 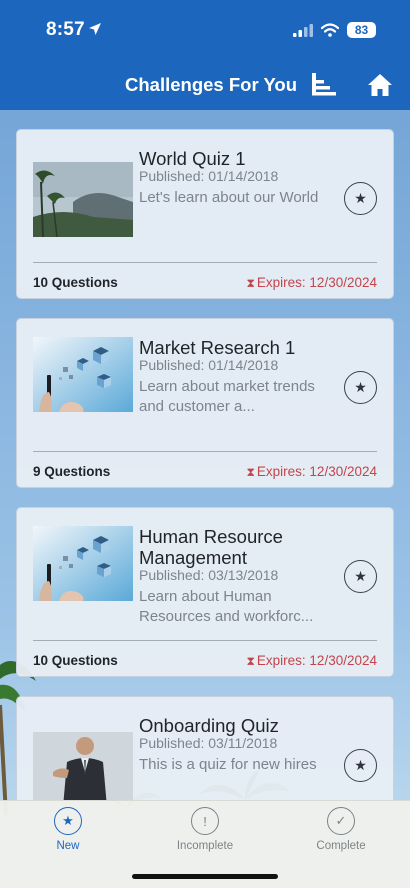 What do you see at coordinates (205, 821) in the screenshot?
I see `exclamation-icon: !` at bounding box center [205, 821].